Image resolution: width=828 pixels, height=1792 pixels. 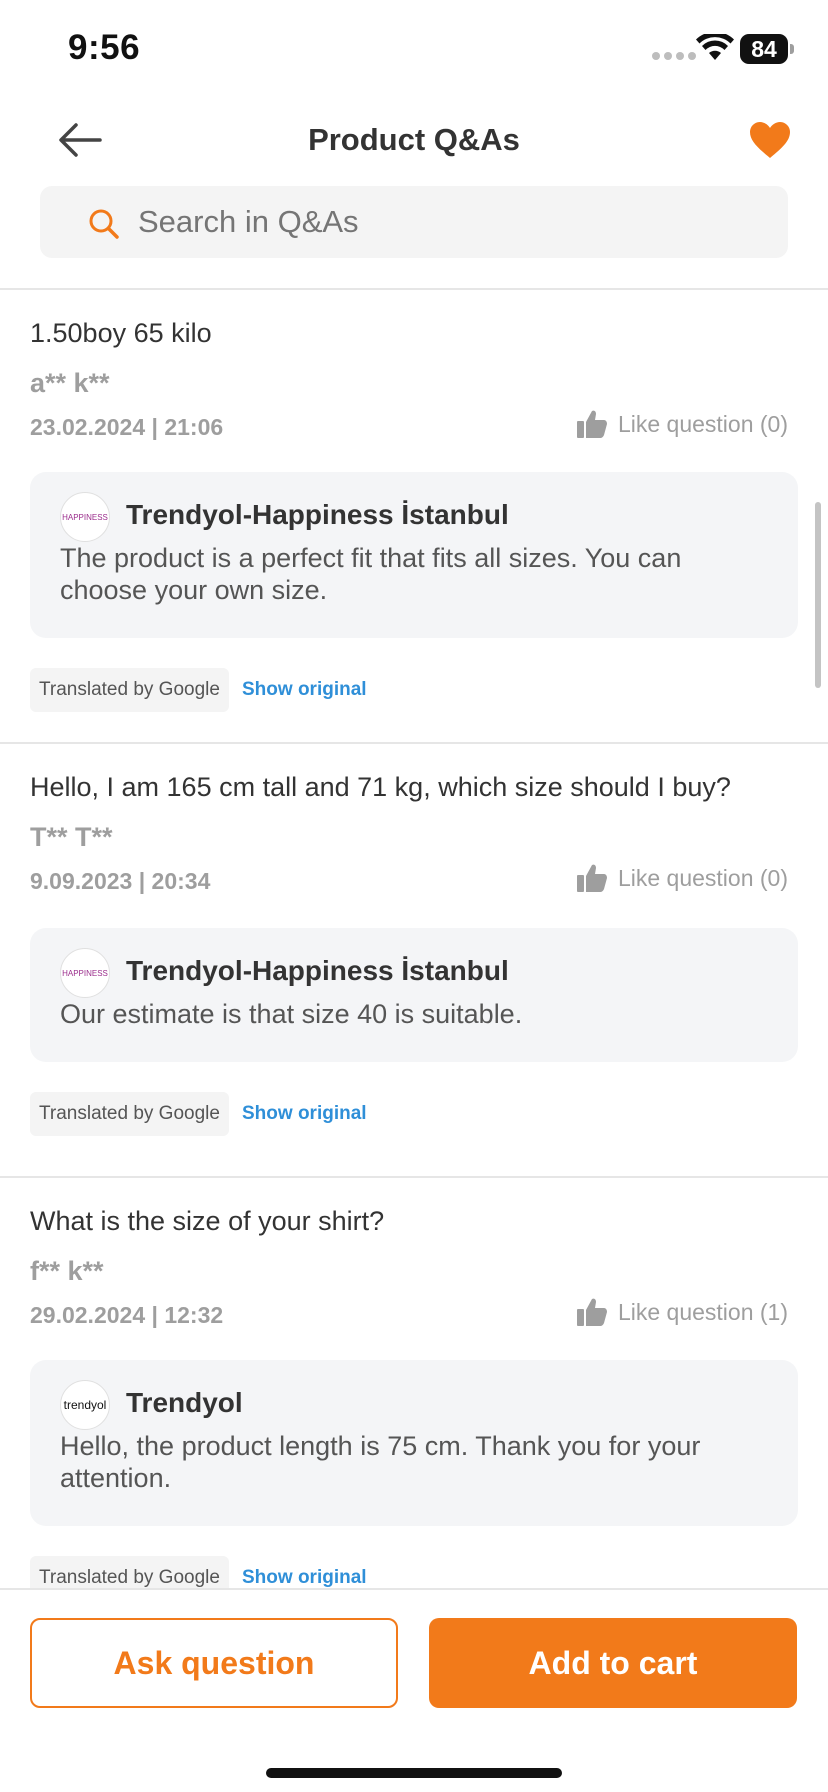 What do you see at coordinates (770, 140) in the screenshot?
I see `heart-icon` at bounding box center [770, 140].